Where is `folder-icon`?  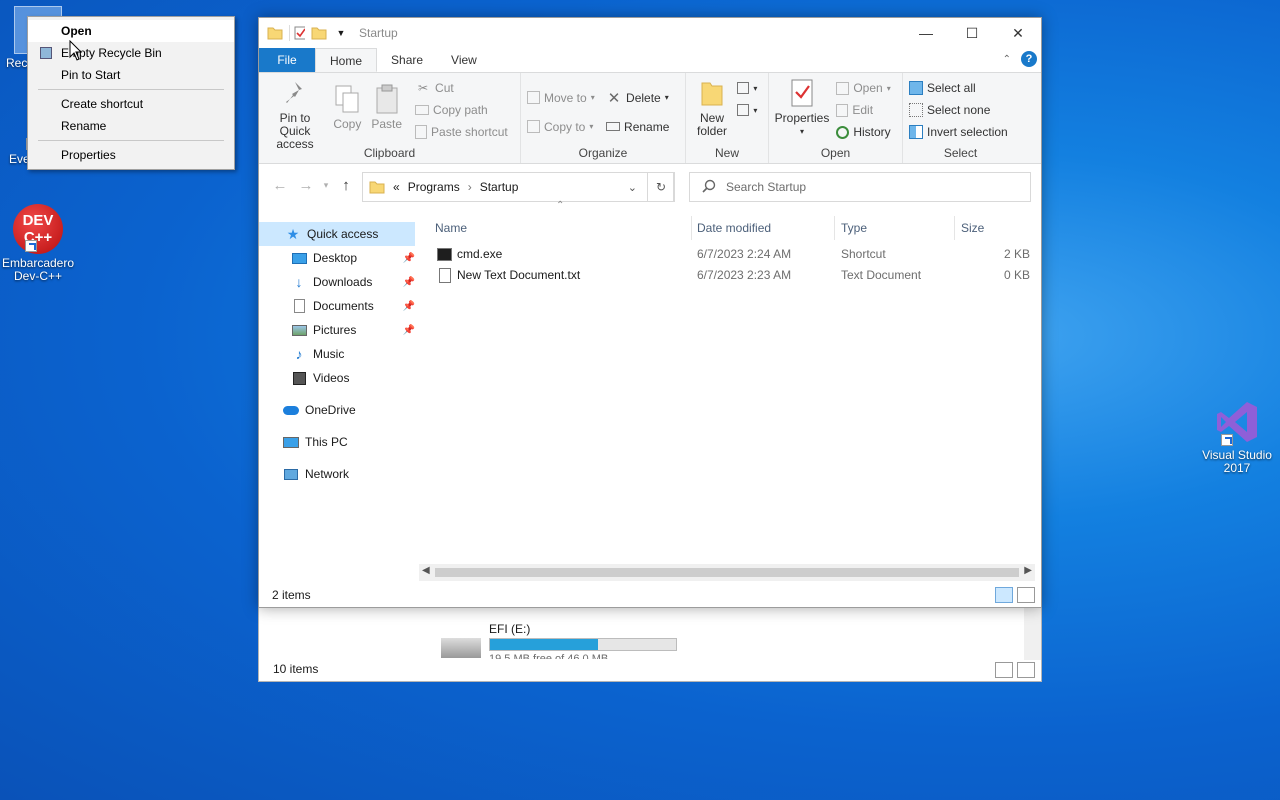 folder-icon is located at coordinates (275, 33).